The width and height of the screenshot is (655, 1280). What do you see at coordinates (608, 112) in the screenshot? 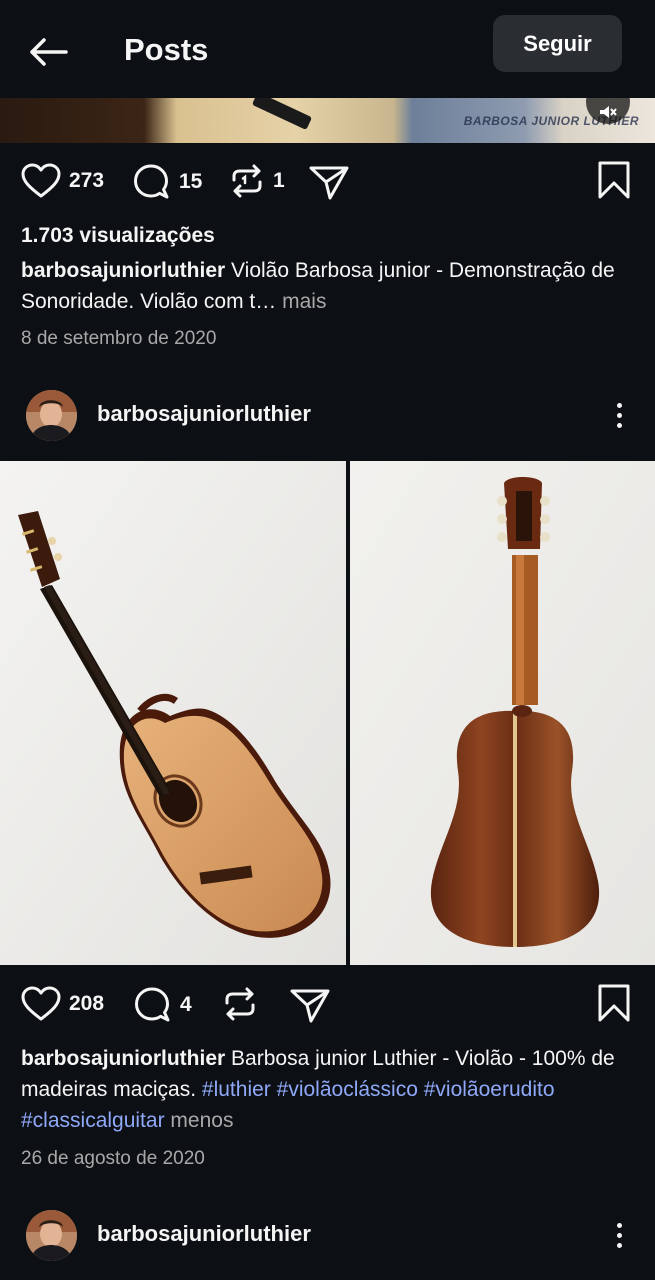
I see `speaker-muted-icon` at bounding box center [608, 112].